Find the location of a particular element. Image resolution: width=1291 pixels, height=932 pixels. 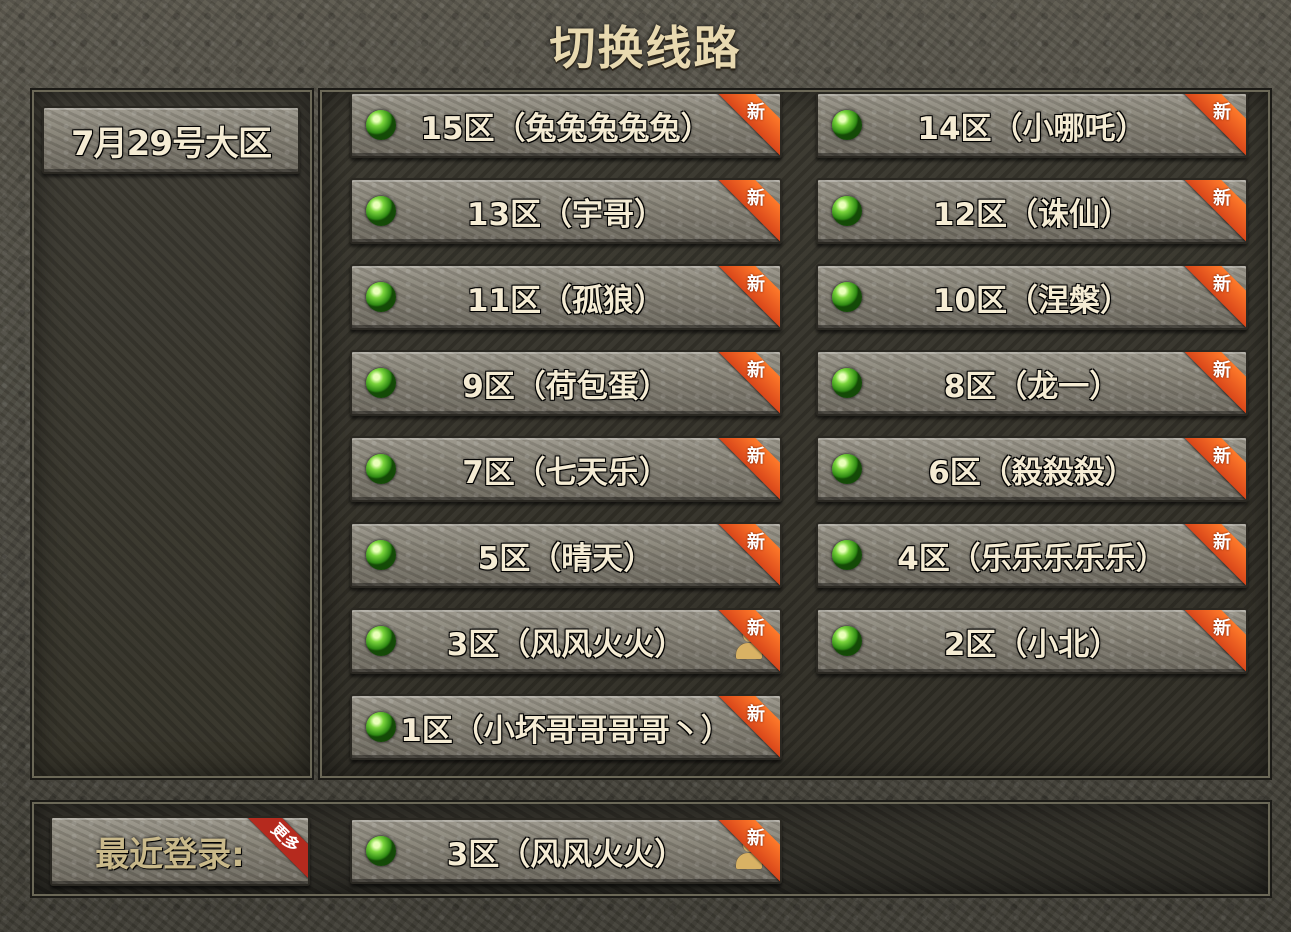

server-button: 10区（涅槃） 新 is located at coordinates (1032, 297).